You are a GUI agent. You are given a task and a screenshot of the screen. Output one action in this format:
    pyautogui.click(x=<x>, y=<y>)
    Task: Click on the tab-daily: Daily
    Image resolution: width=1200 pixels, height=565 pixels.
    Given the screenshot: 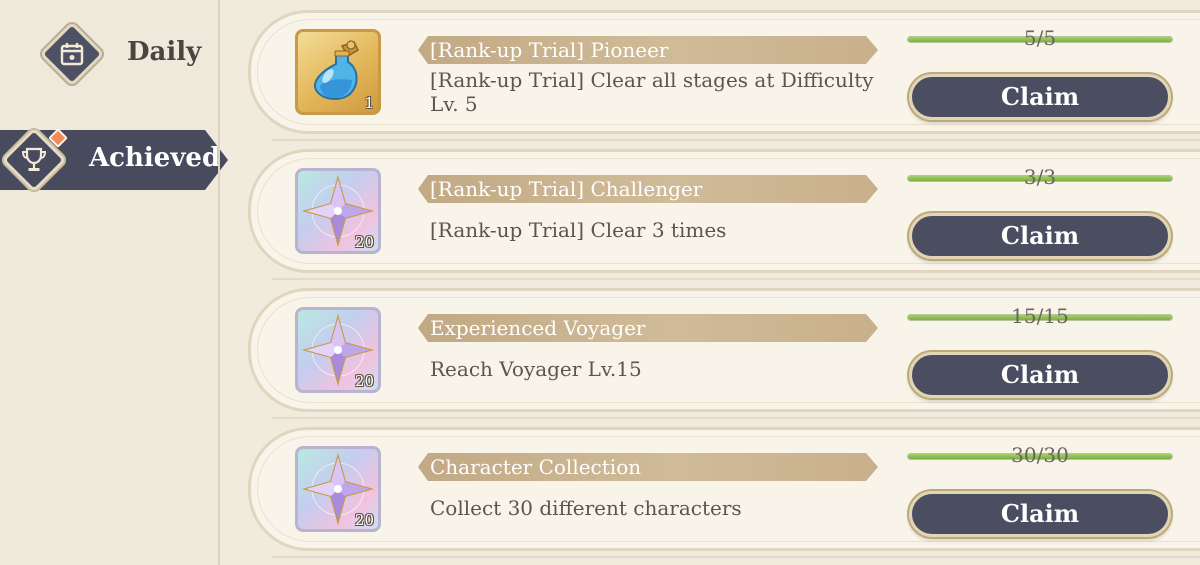 What is the action you would take?
    pyautogui.click(x=109, y=54)
    